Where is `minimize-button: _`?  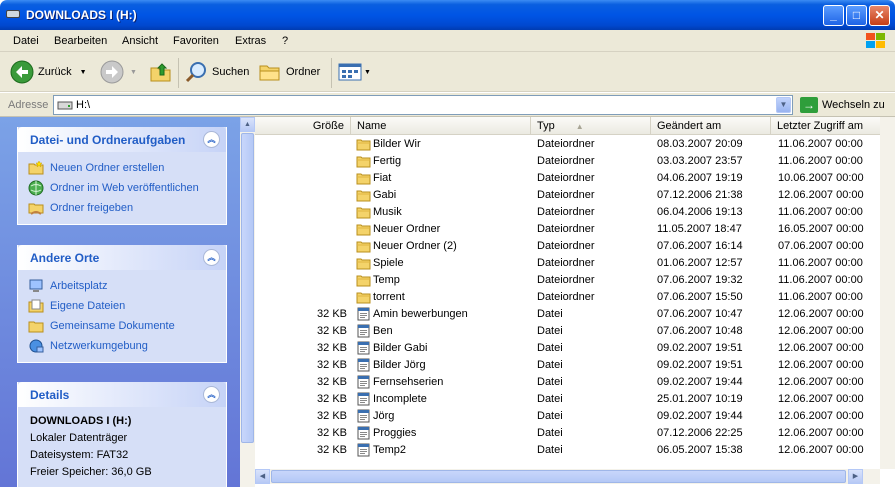
minimize-button: _ is located at coordinates (833, 15).